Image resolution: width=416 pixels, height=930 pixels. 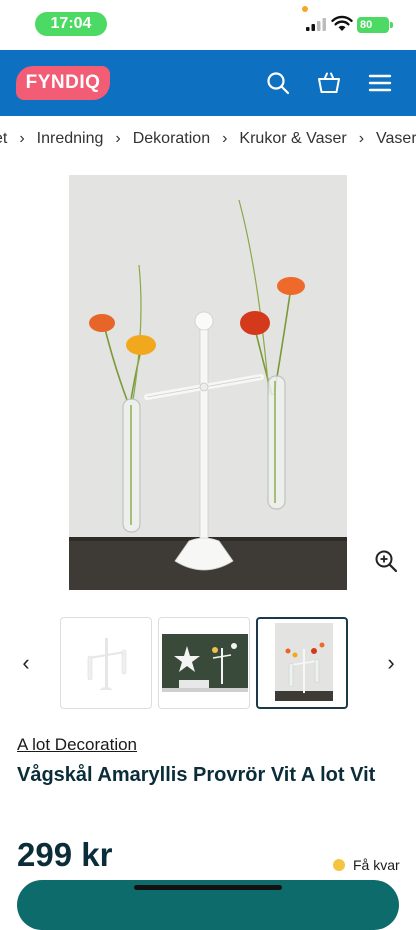 I want to click on gallery-prev-button: ‹, so click(x=26, y=663).